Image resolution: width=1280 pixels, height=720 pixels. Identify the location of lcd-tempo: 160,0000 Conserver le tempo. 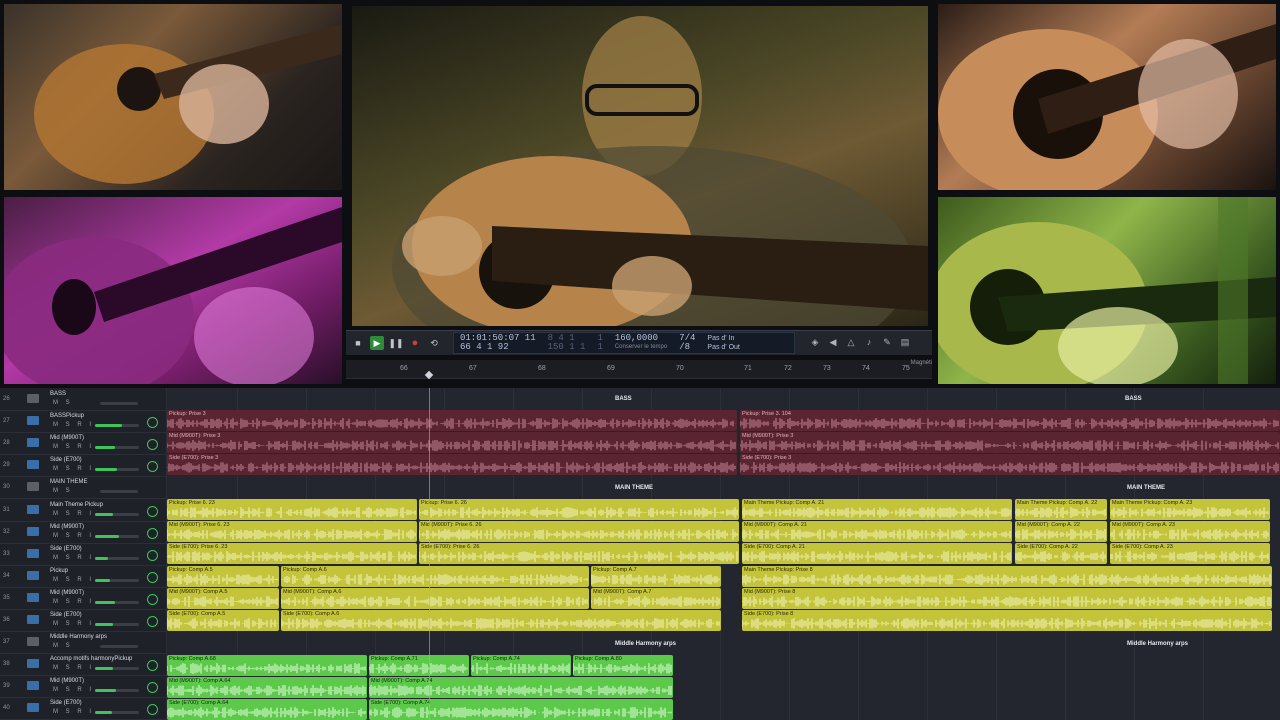
(641, 343).